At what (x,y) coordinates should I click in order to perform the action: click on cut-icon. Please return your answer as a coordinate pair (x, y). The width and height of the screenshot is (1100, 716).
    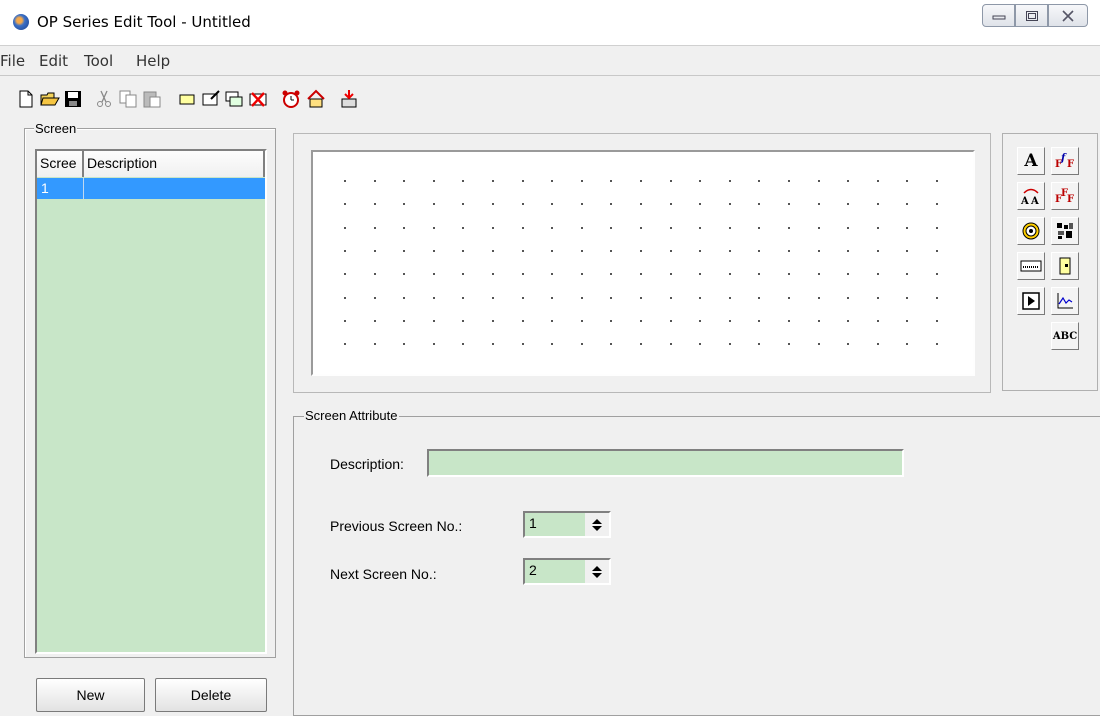
    Looking at the image, I should click on (104, 99).